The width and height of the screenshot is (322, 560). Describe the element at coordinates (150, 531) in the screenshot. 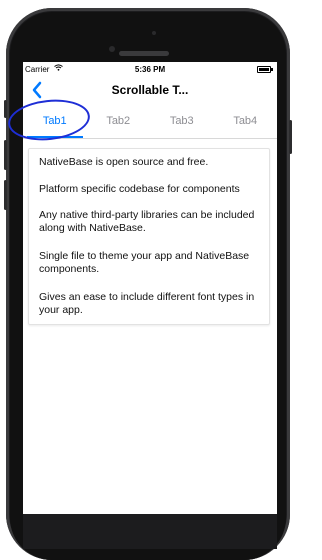

I see `home-bezel` at that location.